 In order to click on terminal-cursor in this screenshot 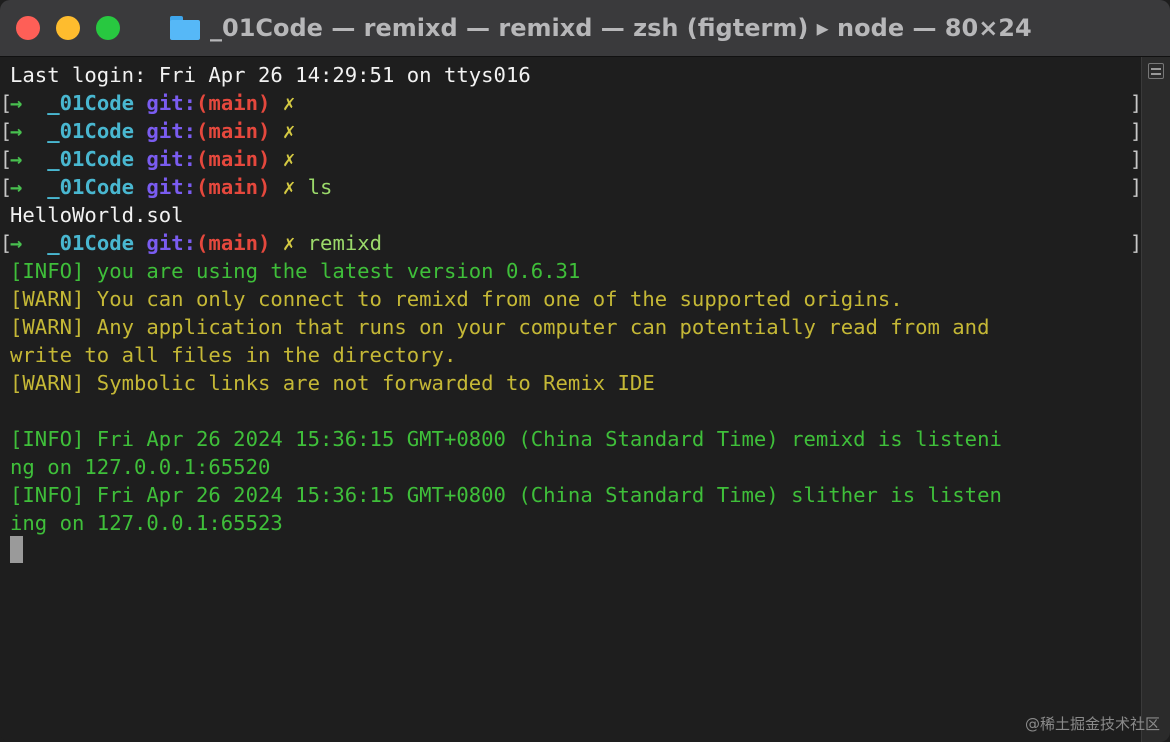, I will do `click(16, 549)`.